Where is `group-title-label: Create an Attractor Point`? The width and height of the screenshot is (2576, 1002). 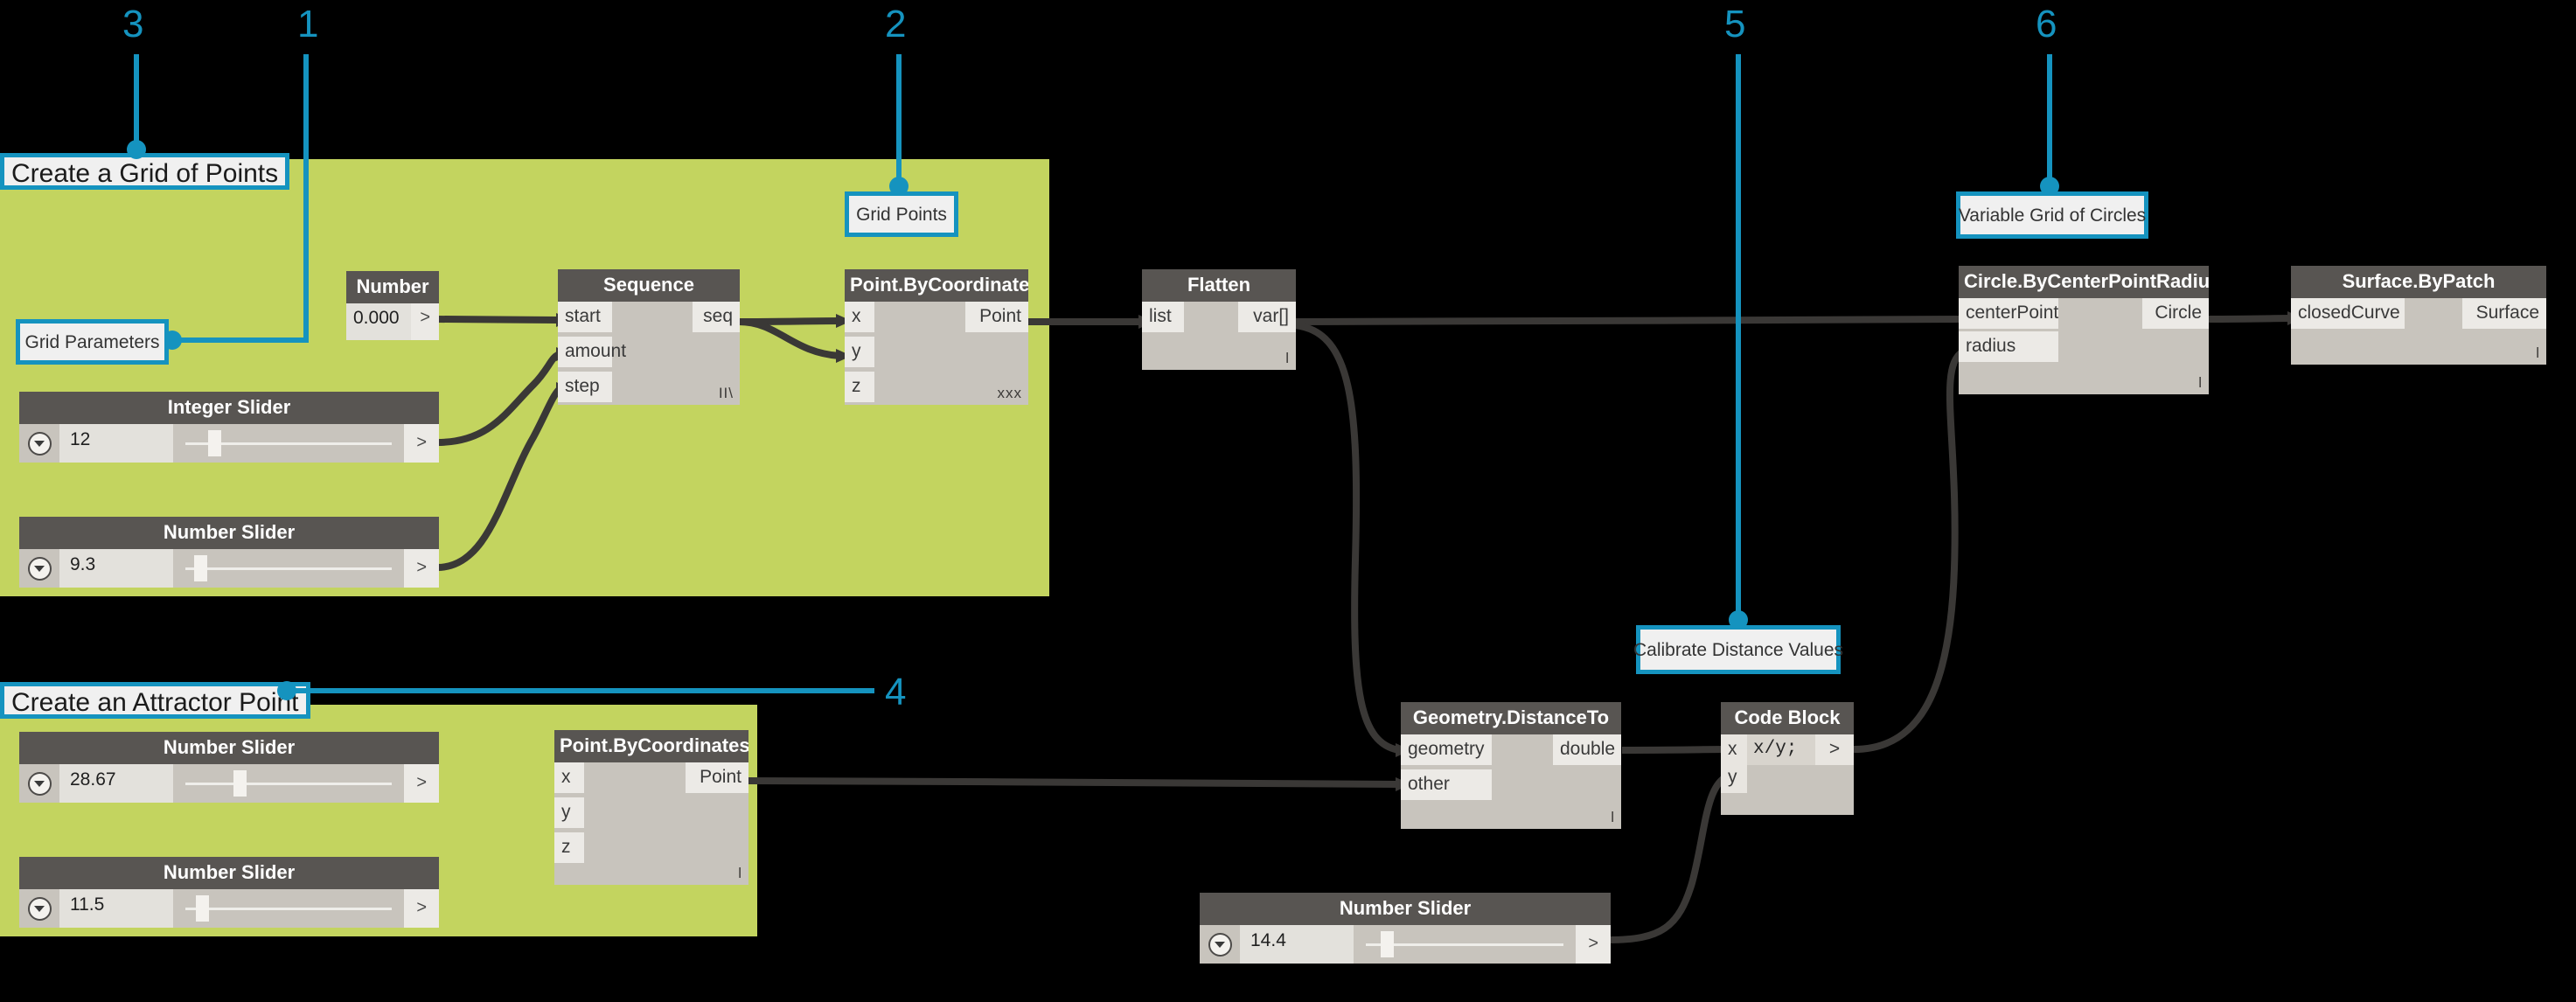 group-title-label: Create an Attractor Point is located at coordinates (155, 702).